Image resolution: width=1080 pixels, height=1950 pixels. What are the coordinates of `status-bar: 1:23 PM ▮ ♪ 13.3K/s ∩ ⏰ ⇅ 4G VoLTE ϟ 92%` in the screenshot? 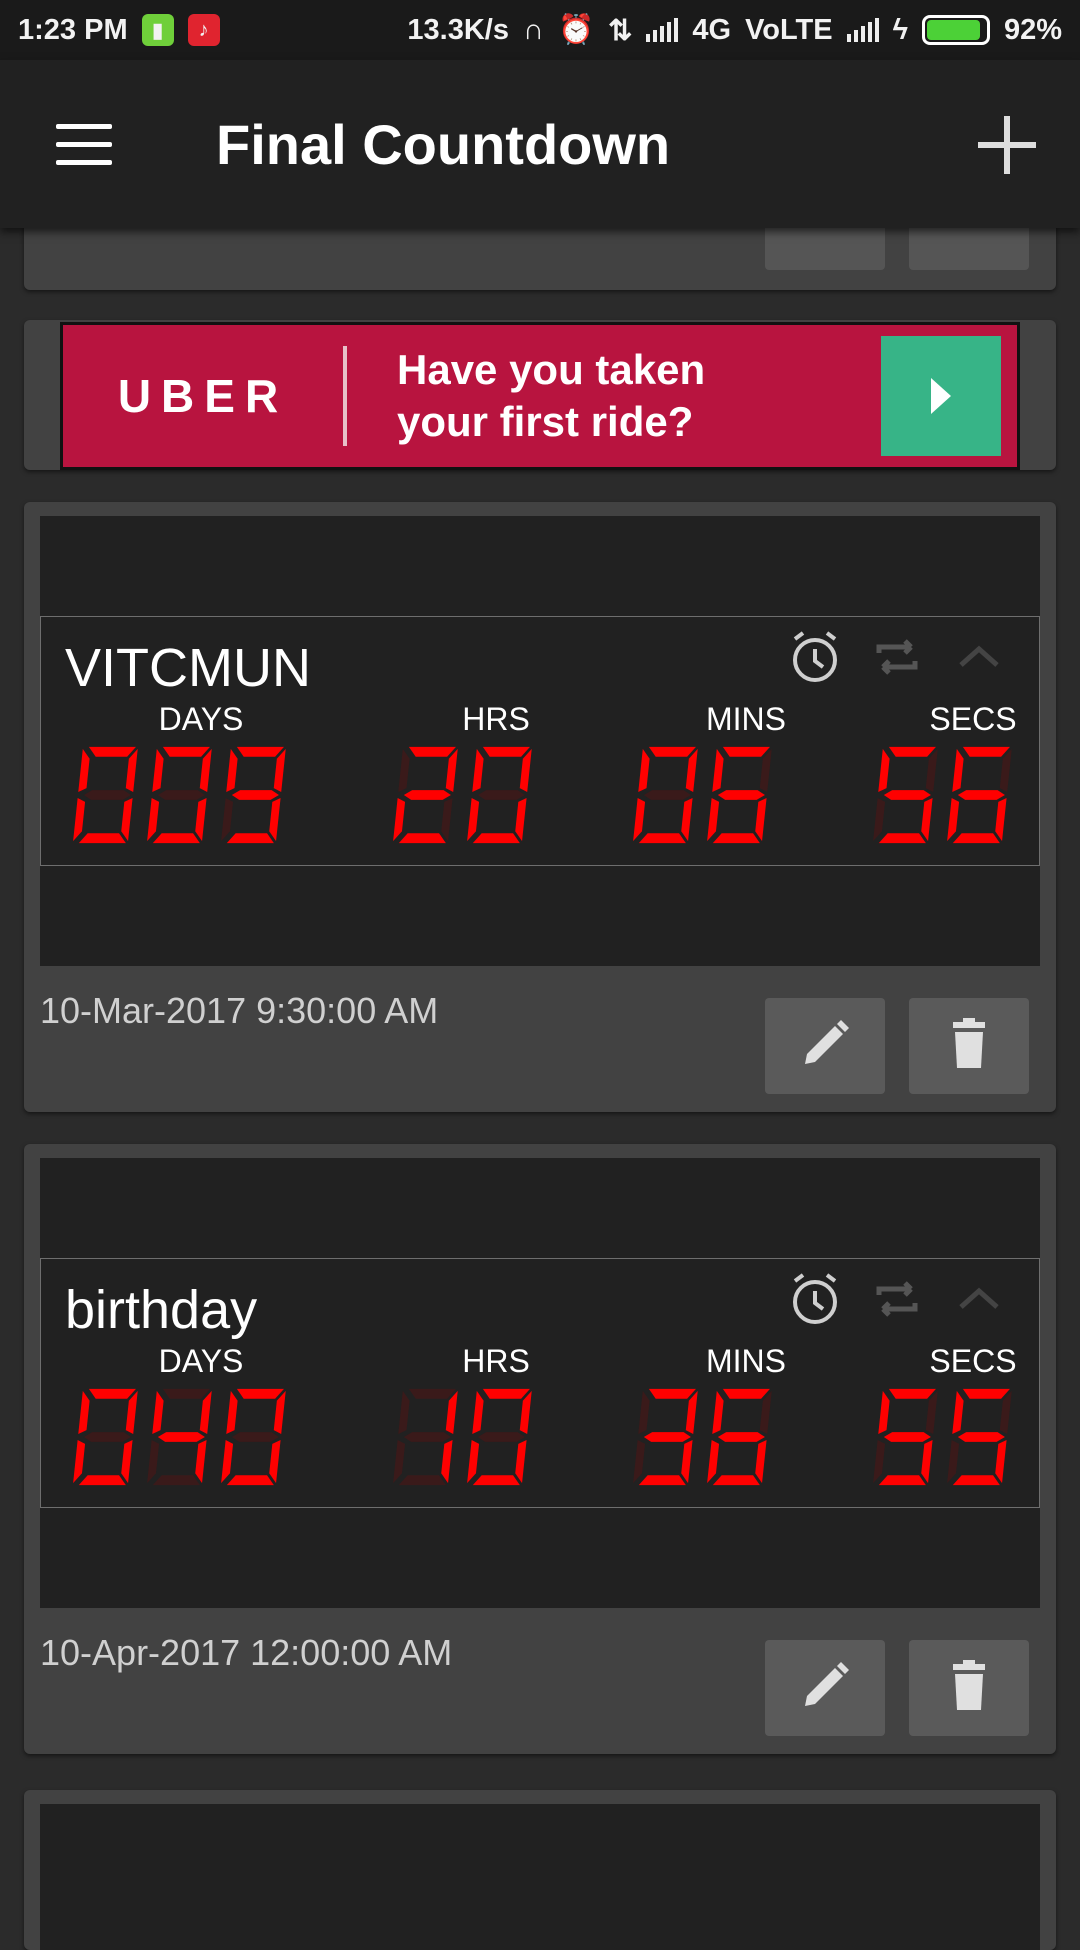 It's located at (540, 30).